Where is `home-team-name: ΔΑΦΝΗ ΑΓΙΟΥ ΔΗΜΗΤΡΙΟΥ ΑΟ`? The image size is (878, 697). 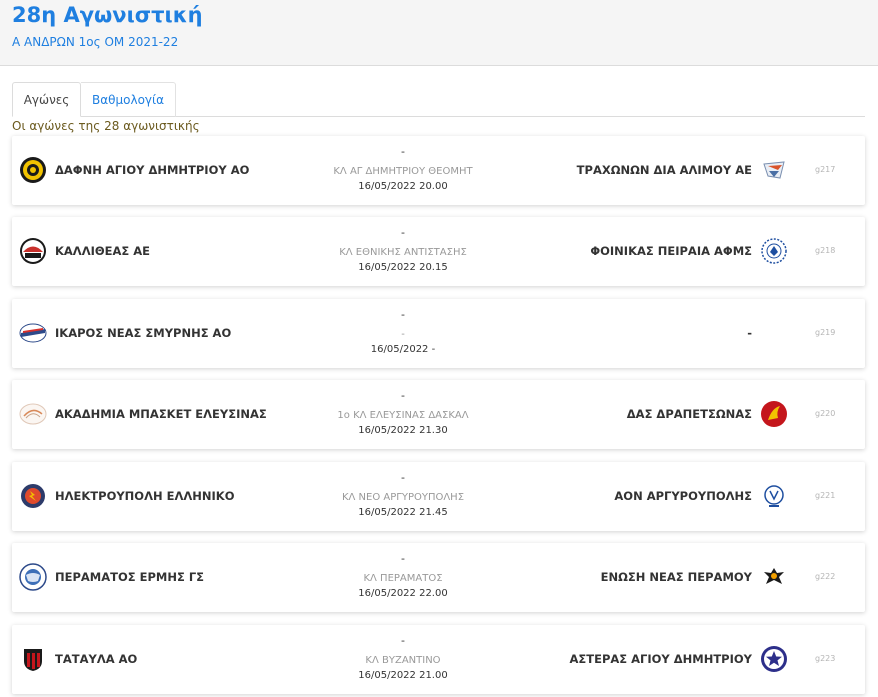 home-team-name: ΔΑΦΝΗ ΑΓΙΟΥ ΔΗΜΗΤΡΙΟΥ ΑΟ is located at coordinates (152, 170).